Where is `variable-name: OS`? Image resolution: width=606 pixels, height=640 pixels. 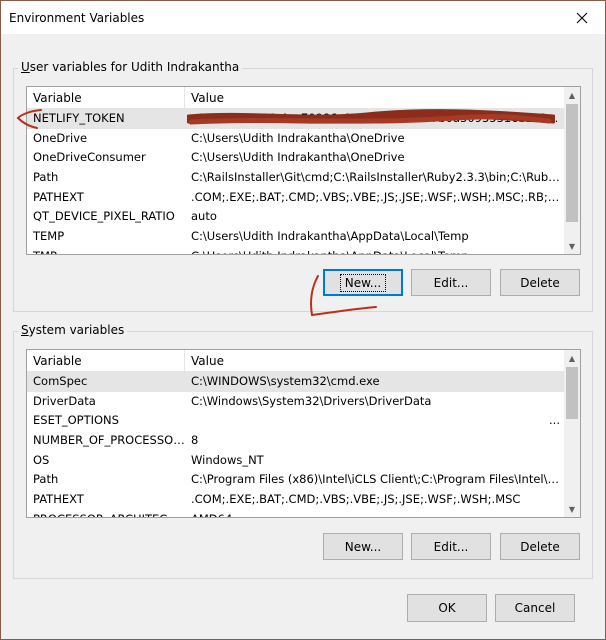 variable-name: OS is located at coordinates (41, 459).